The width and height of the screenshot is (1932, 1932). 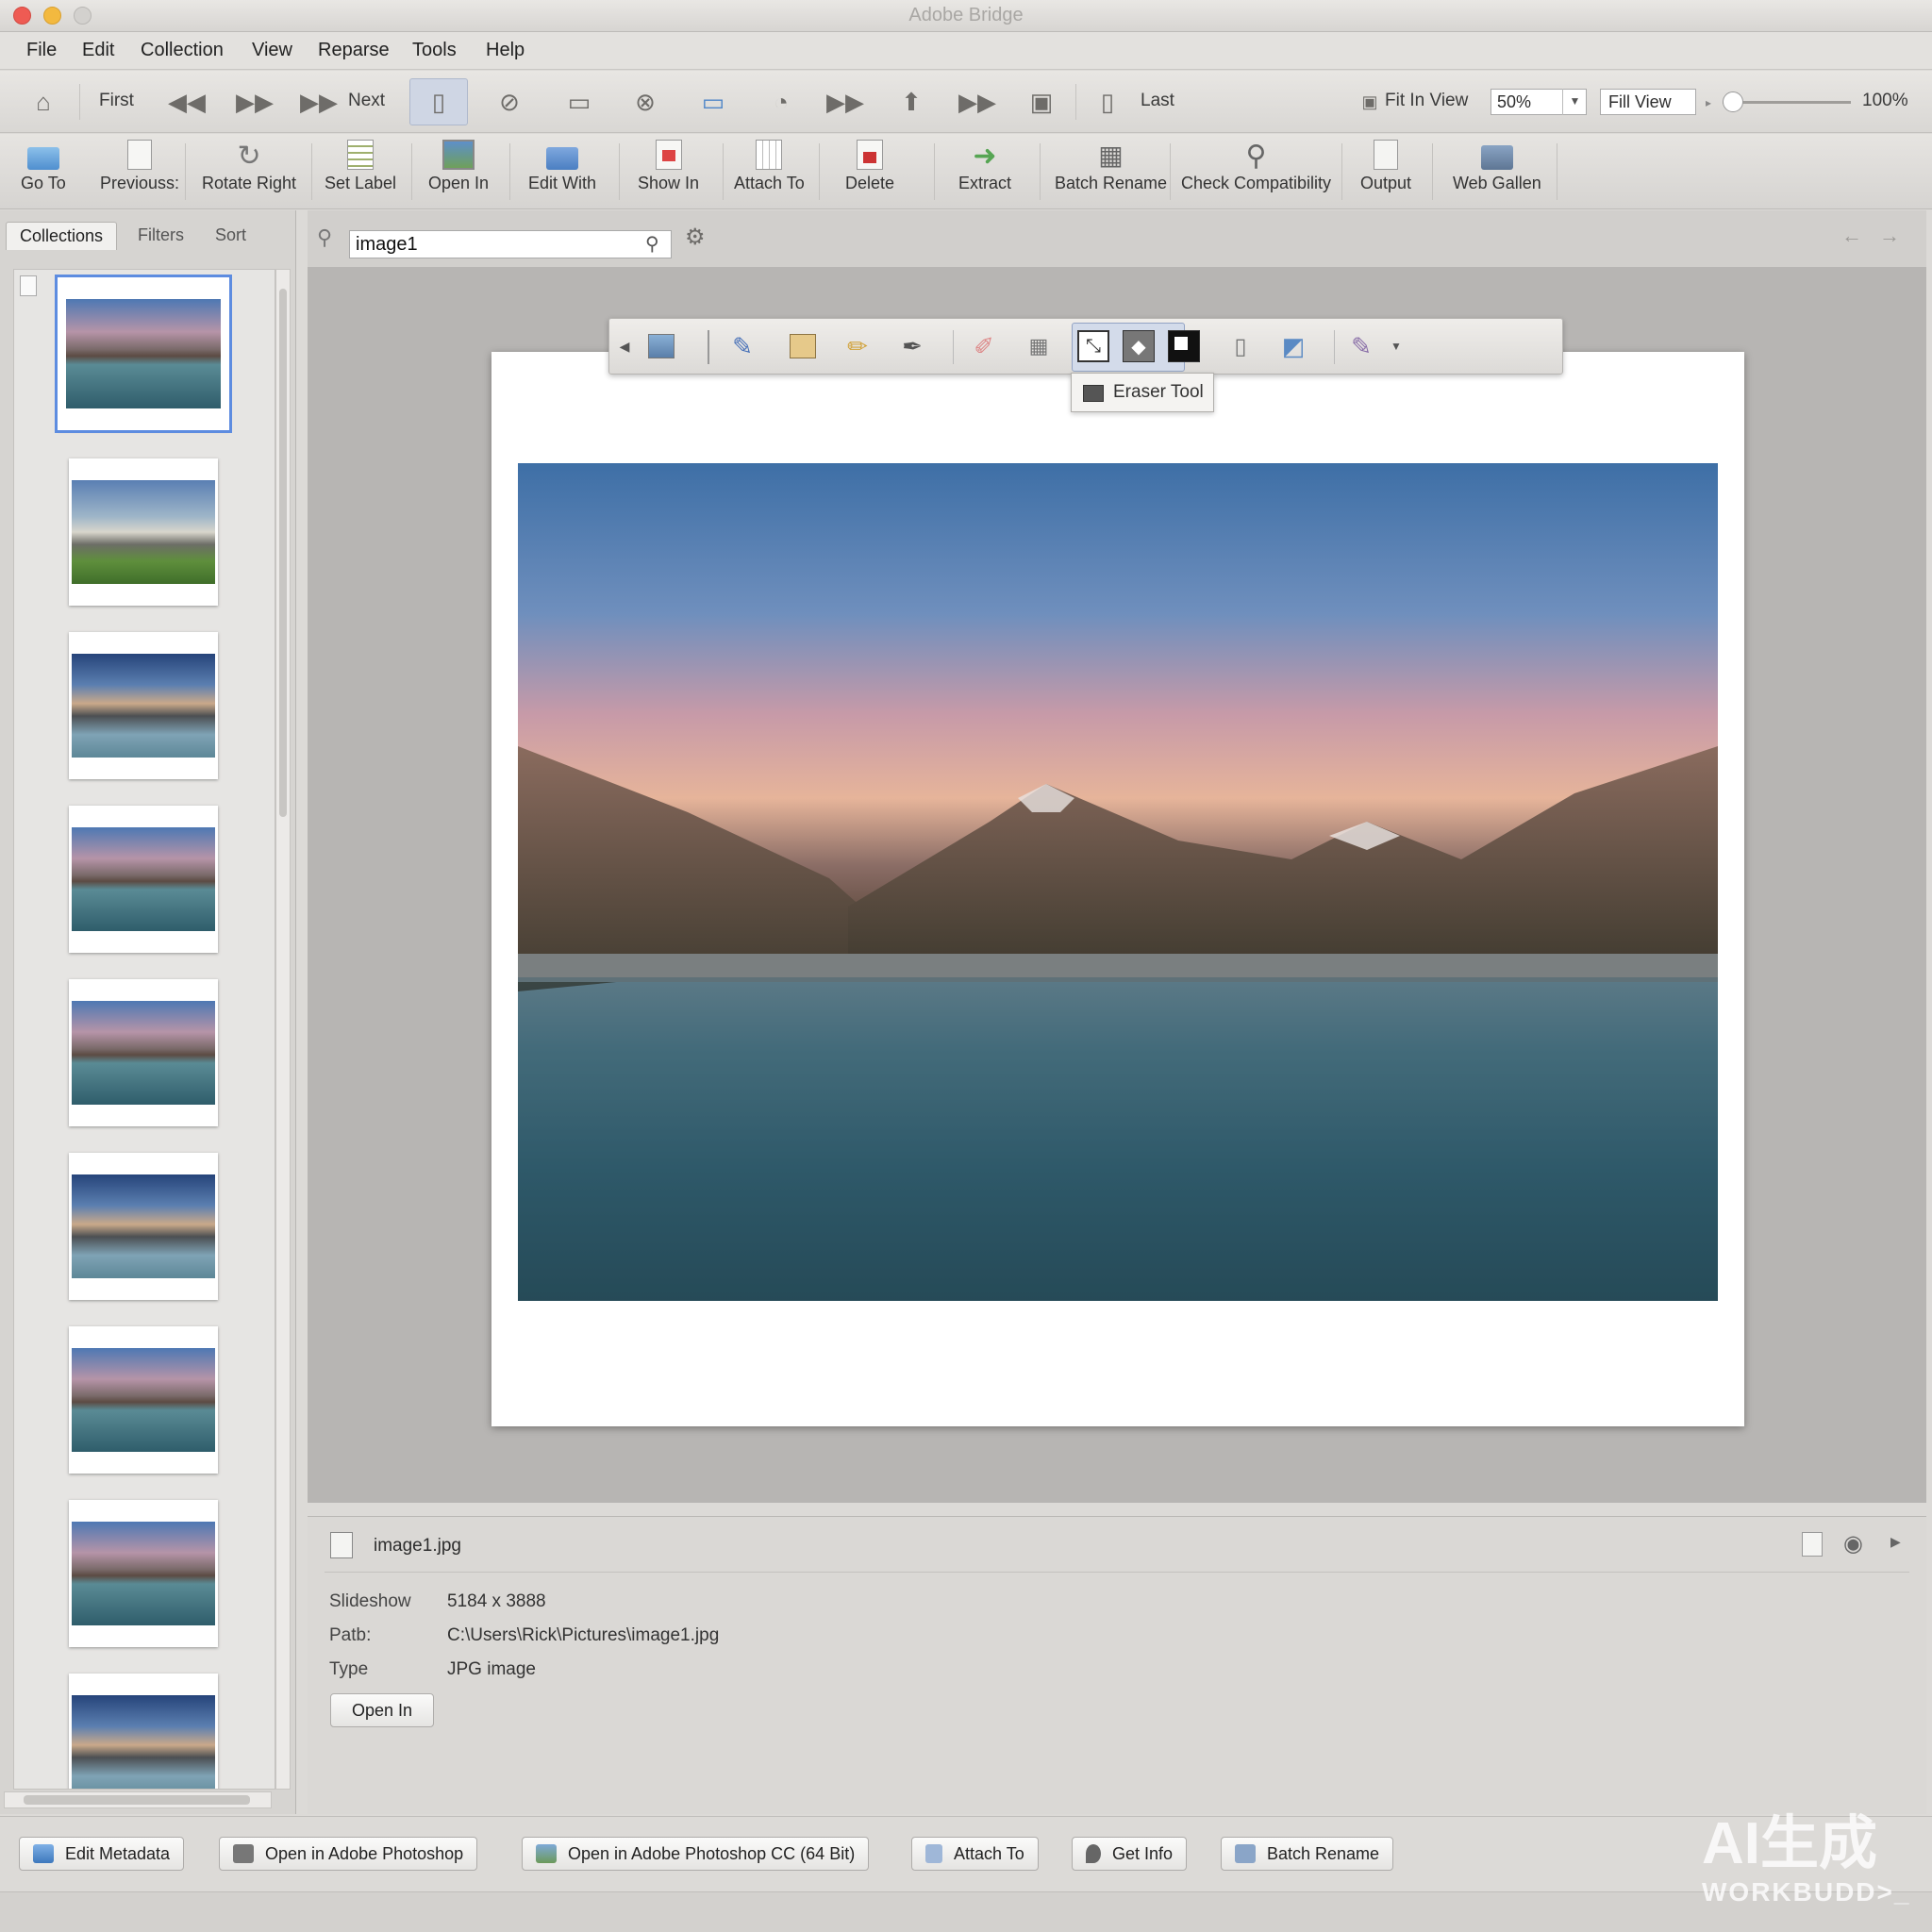 What do you see at coordinates (366, 101) in the screenshot?
I see `next-button: Next` at bounding box center [366, 101].